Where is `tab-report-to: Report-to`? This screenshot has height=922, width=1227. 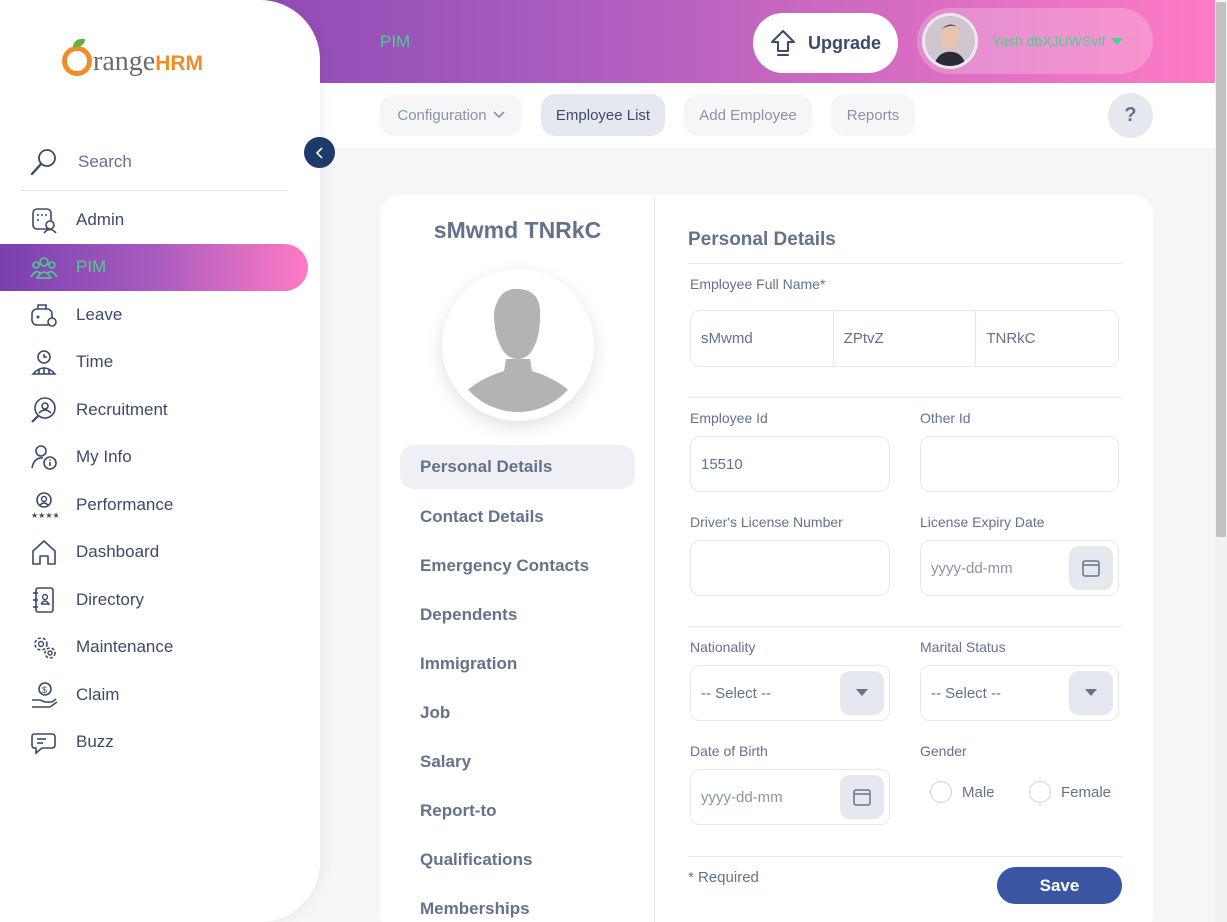 tab-report-to: Report-to is located at coordinates (517, 810).